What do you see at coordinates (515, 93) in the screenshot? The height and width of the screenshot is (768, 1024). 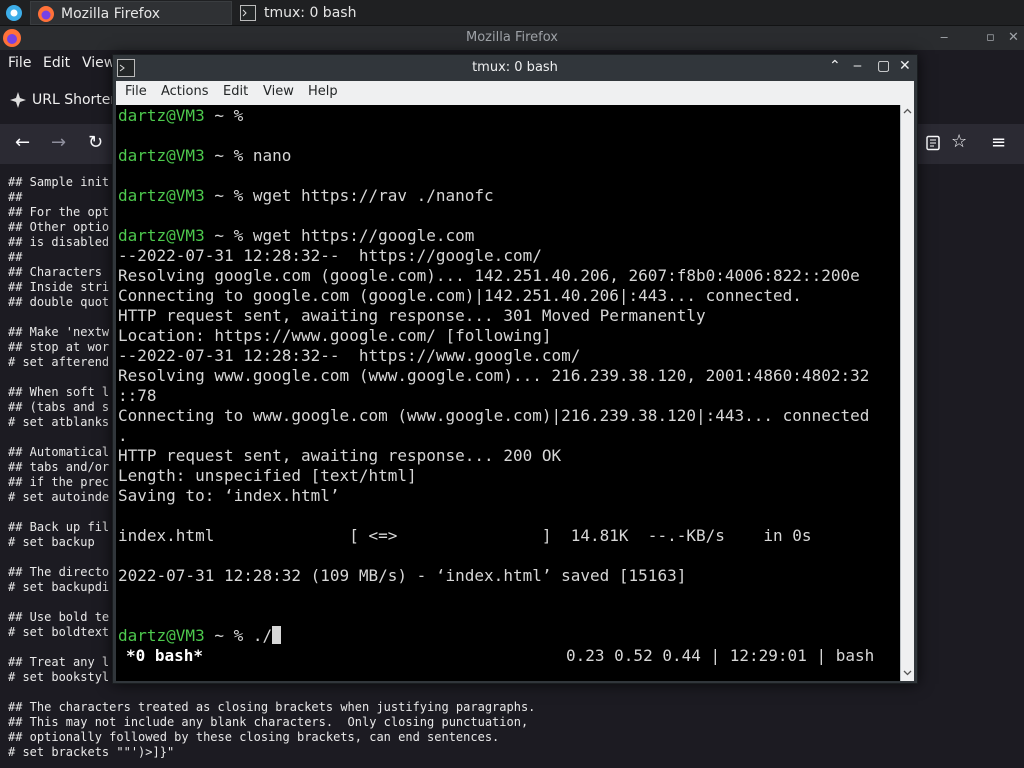 I see `konsole-menubar: File Actions Edit View Help` at bounding box center [515, 93].